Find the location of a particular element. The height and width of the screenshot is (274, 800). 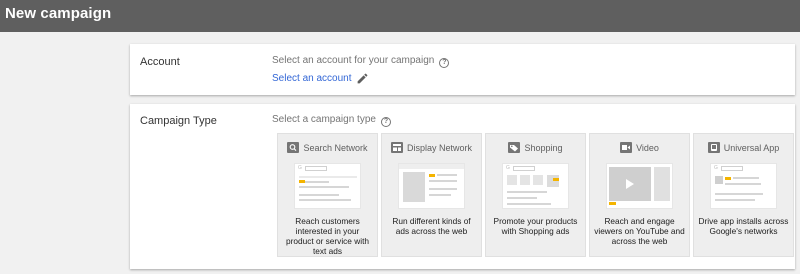

type-name: Universal App is located at coordinates (751, 147).